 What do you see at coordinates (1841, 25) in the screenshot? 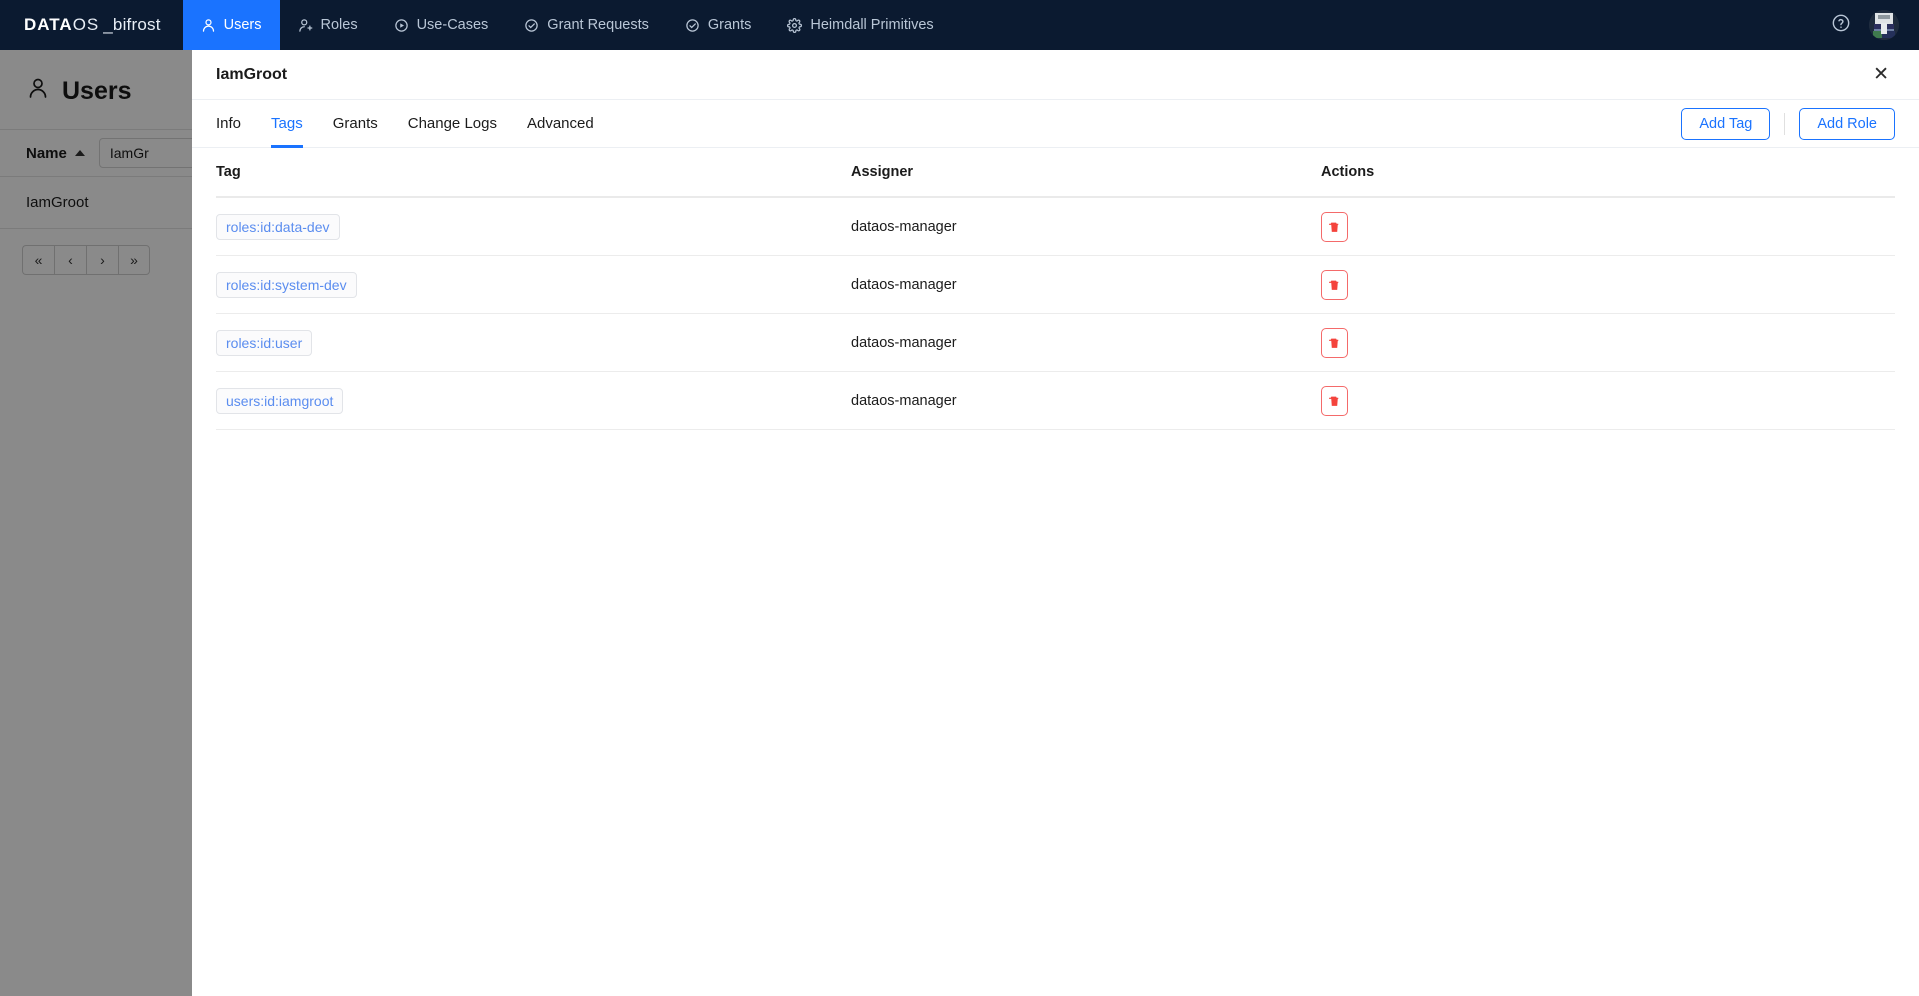
I see `help-circle-icon` at bounding box center [1841, 25].